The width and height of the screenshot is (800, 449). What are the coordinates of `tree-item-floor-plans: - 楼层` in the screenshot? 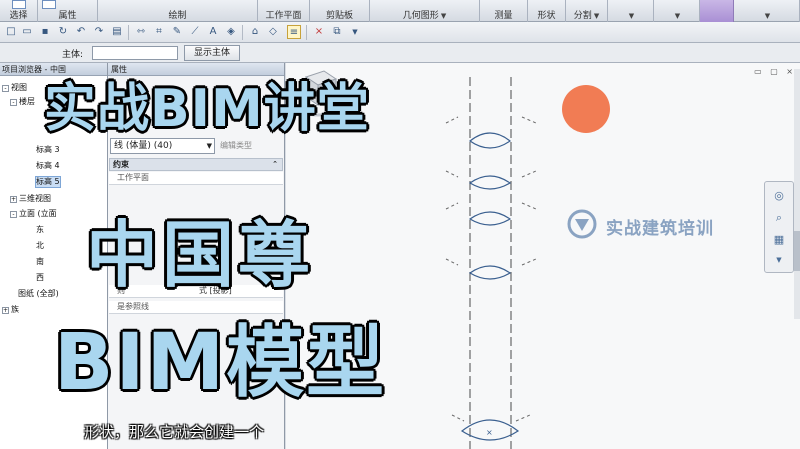 It's located at (22, 102).